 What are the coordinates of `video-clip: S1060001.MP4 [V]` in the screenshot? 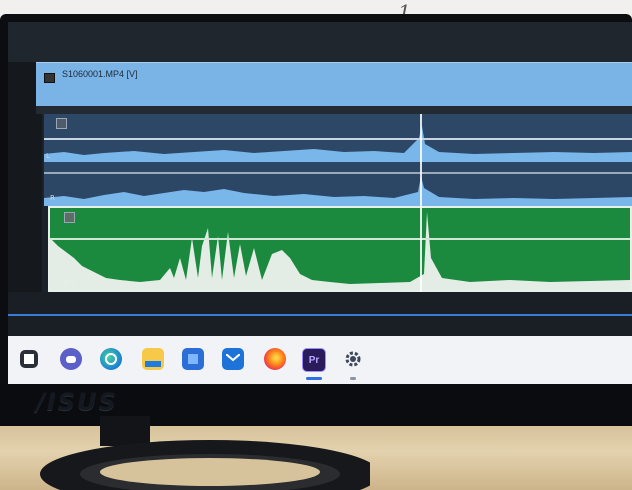 It's located at (334, 84).